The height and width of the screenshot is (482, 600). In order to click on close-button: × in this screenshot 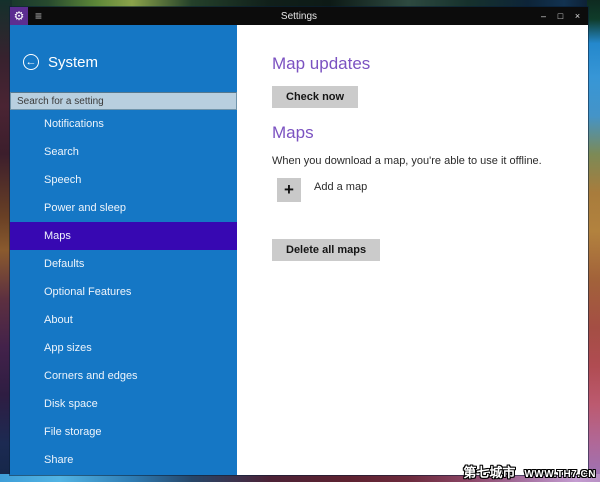, I will do `click(577, 16)`.